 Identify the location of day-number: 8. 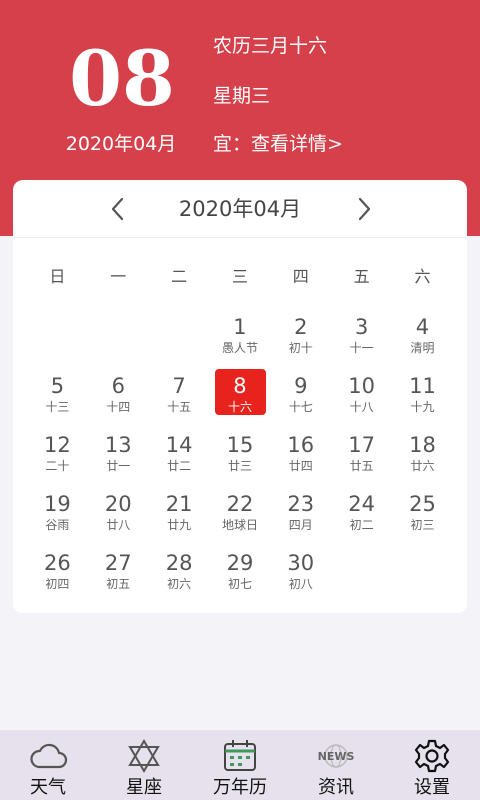
(240, 386).